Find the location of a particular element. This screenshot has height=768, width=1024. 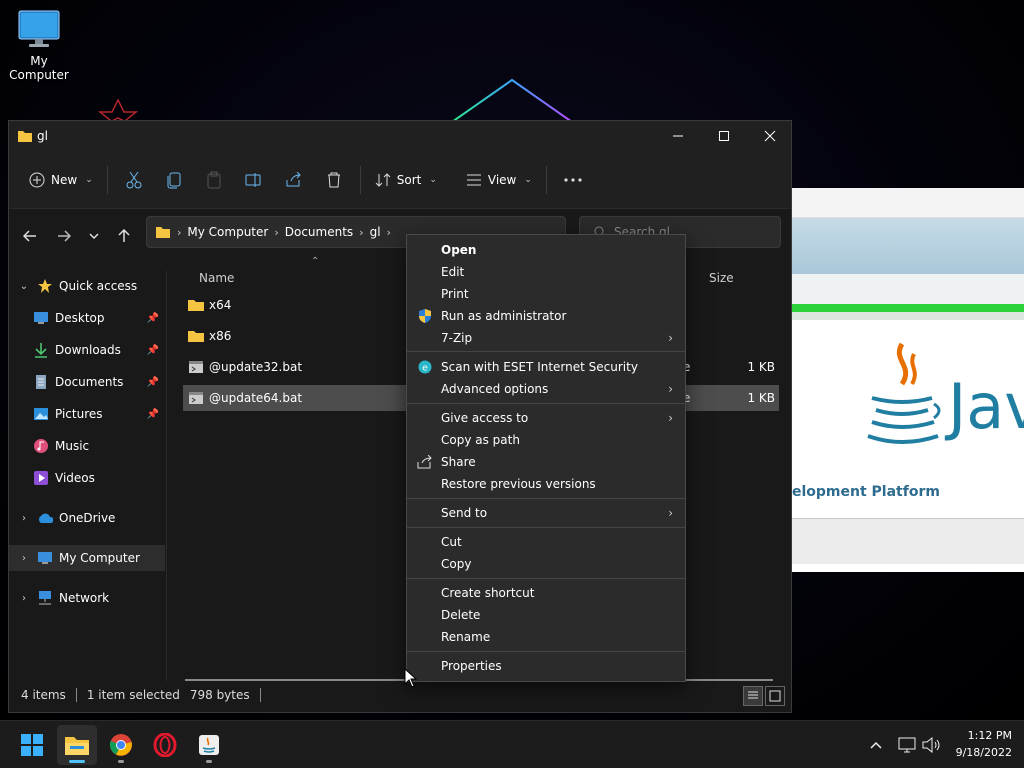

menu-item-share: Share is located at coordinates (546, 462).